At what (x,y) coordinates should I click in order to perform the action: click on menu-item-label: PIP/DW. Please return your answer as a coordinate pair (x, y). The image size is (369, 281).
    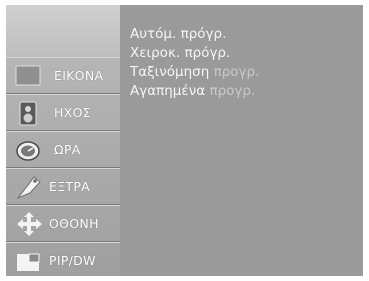
    Looking at the image, I should click on (72, 260).